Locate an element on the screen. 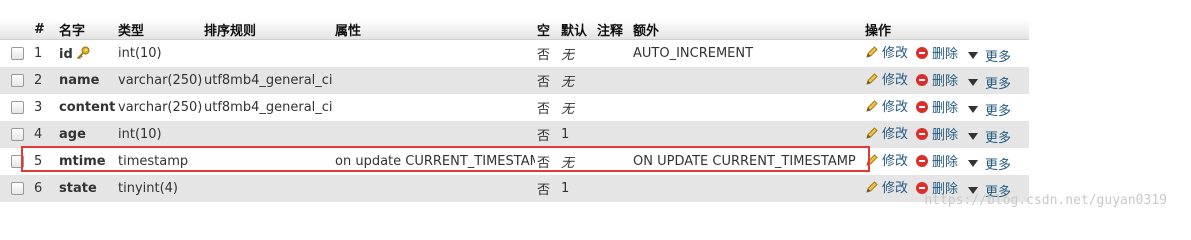 The width and height of the screenshot is (1191, 240). header-extra: 额外 is located at coordinates (747, 29).